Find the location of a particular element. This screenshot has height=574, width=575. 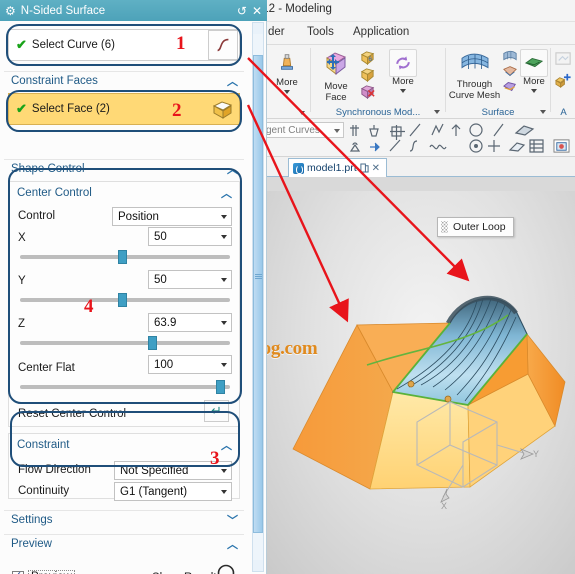

ribbon-small-icon-delete-face is located at coordinates (367, 93).